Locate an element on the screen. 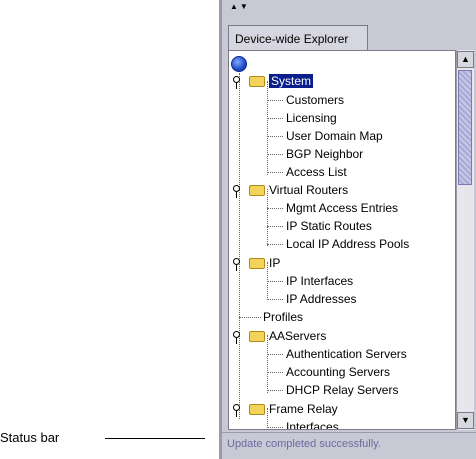 The image size is (476, 459). tree-node-aaservers: AAServers is located at coordinates (278, 336).